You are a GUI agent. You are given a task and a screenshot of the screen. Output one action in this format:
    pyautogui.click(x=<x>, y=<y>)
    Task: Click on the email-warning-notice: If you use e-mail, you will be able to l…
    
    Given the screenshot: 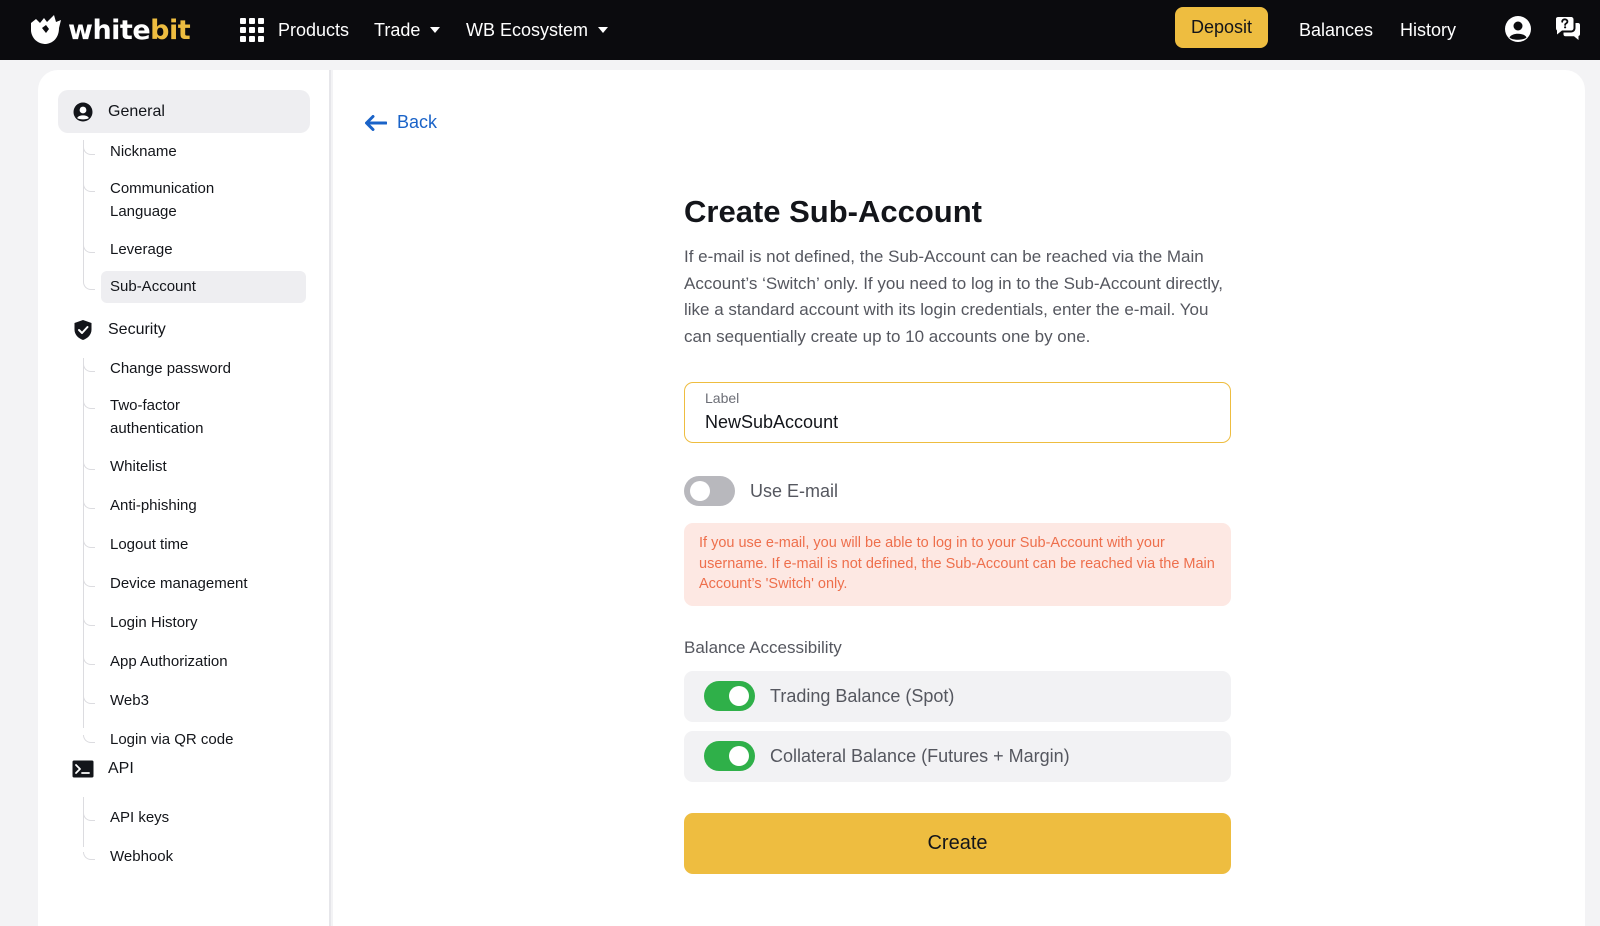 What is the action you would take?
    pyautogui.click(x=957, y=564)
    